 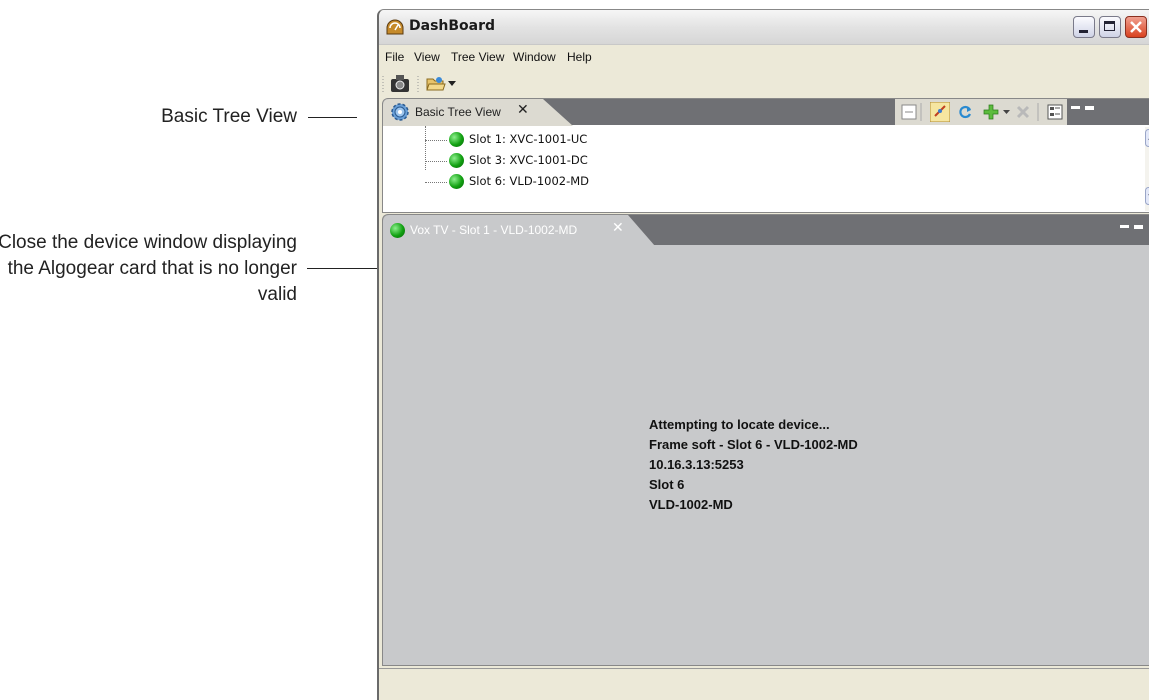 I want to click on menu-help: Help, so click(x=579, y=57).